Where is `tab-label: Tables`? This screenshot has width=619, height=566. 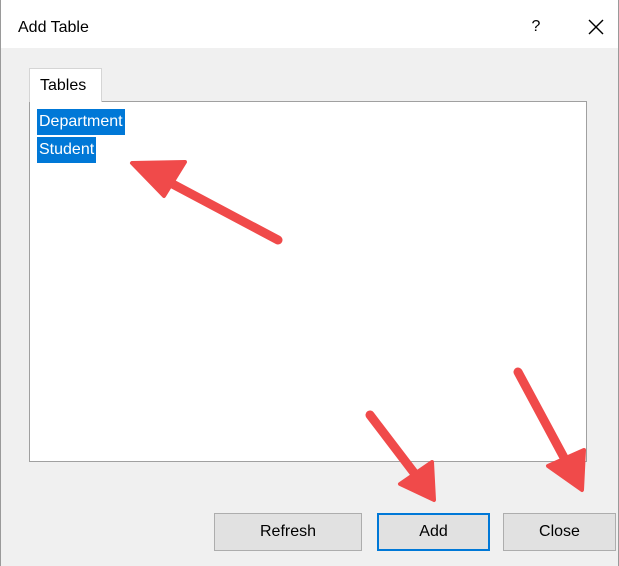
tab-label: Tables is located at coordinates (63, 85).